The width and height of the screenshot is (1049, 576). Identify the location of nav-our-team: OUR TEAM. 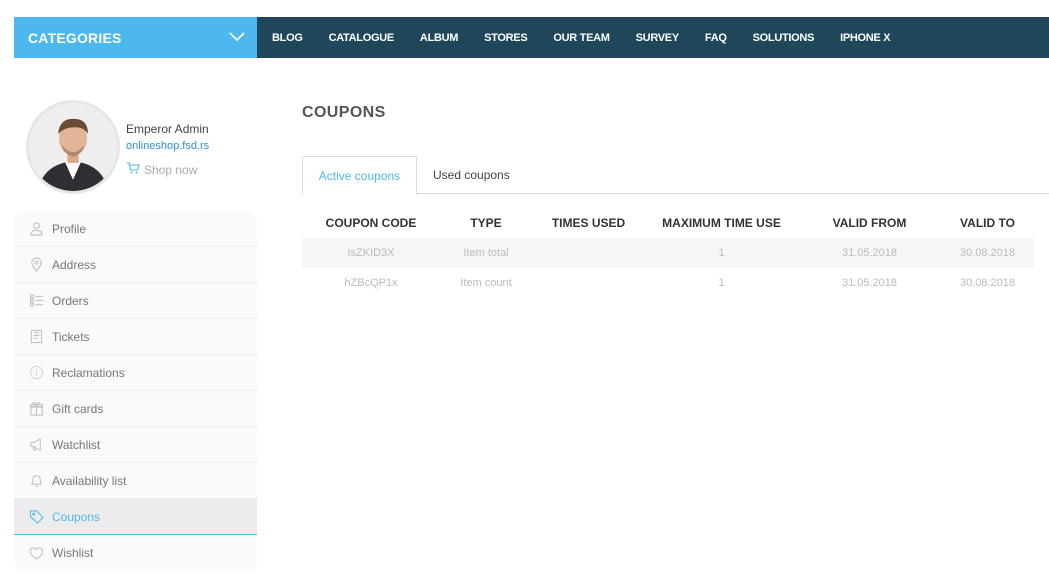
(581, 38).